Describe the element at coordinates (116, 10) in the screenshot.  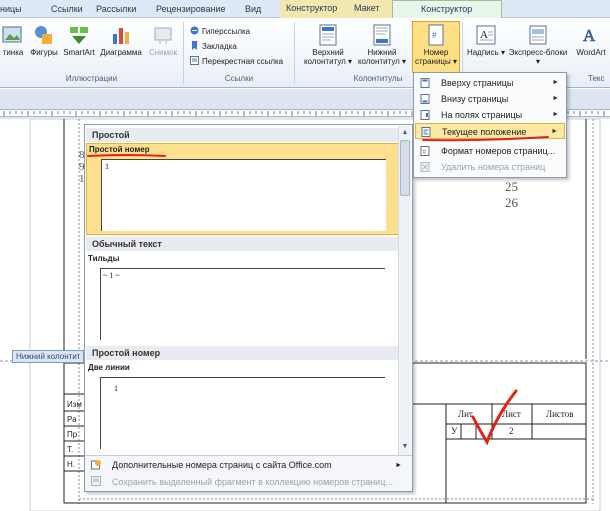
I see `tab-mailings: Рассылки` at that location.